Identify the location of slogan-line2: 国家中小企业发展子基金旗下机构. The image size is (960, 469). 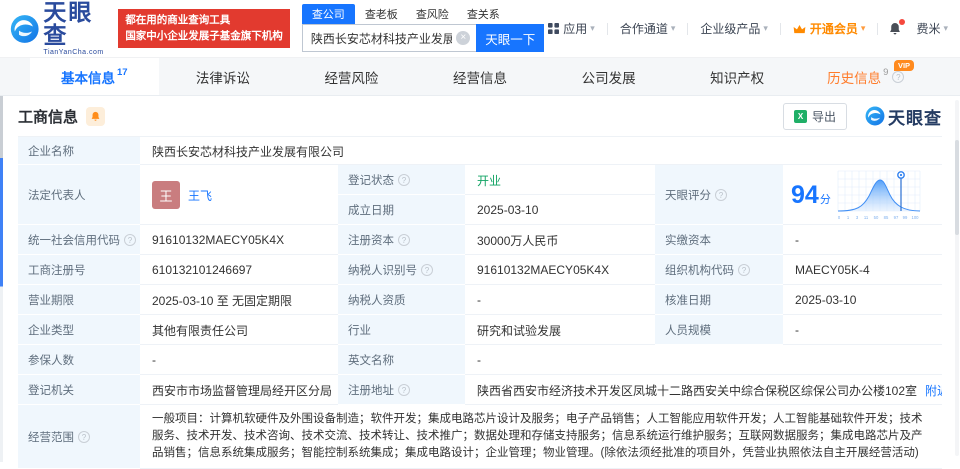
(204, 35).